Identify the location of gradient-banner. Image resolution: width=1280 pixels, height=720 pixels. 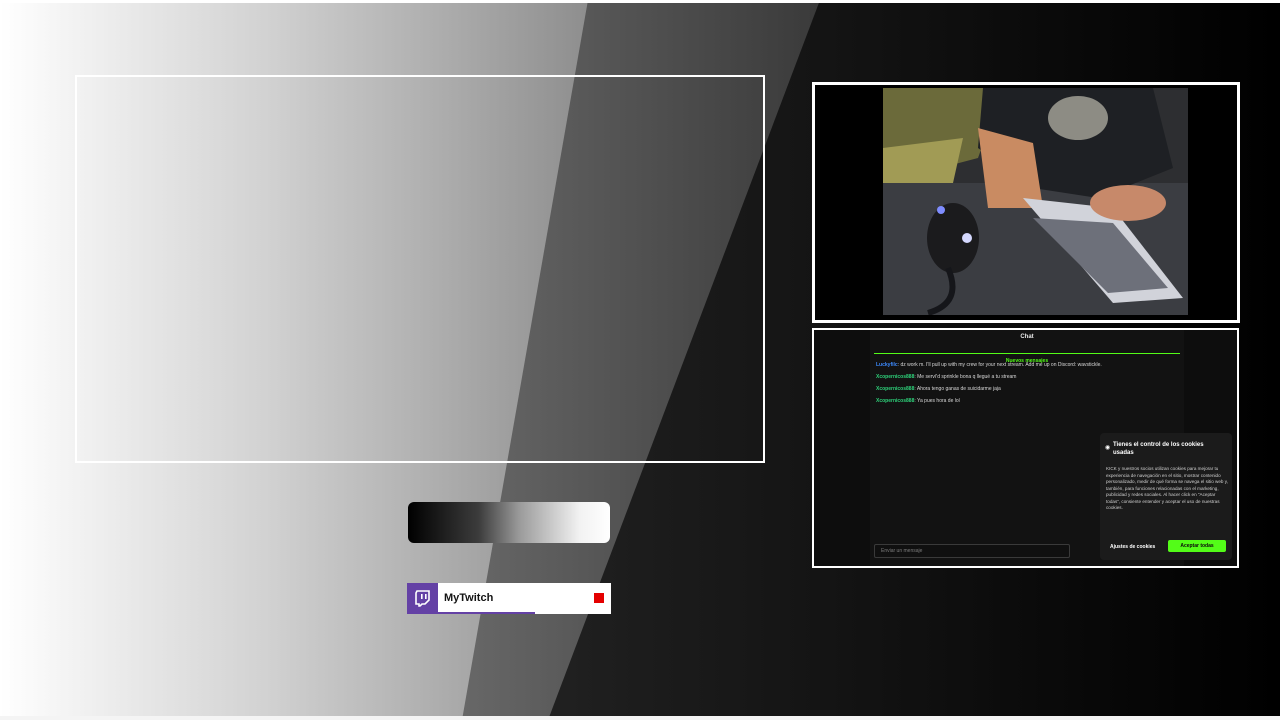
(509, 522).